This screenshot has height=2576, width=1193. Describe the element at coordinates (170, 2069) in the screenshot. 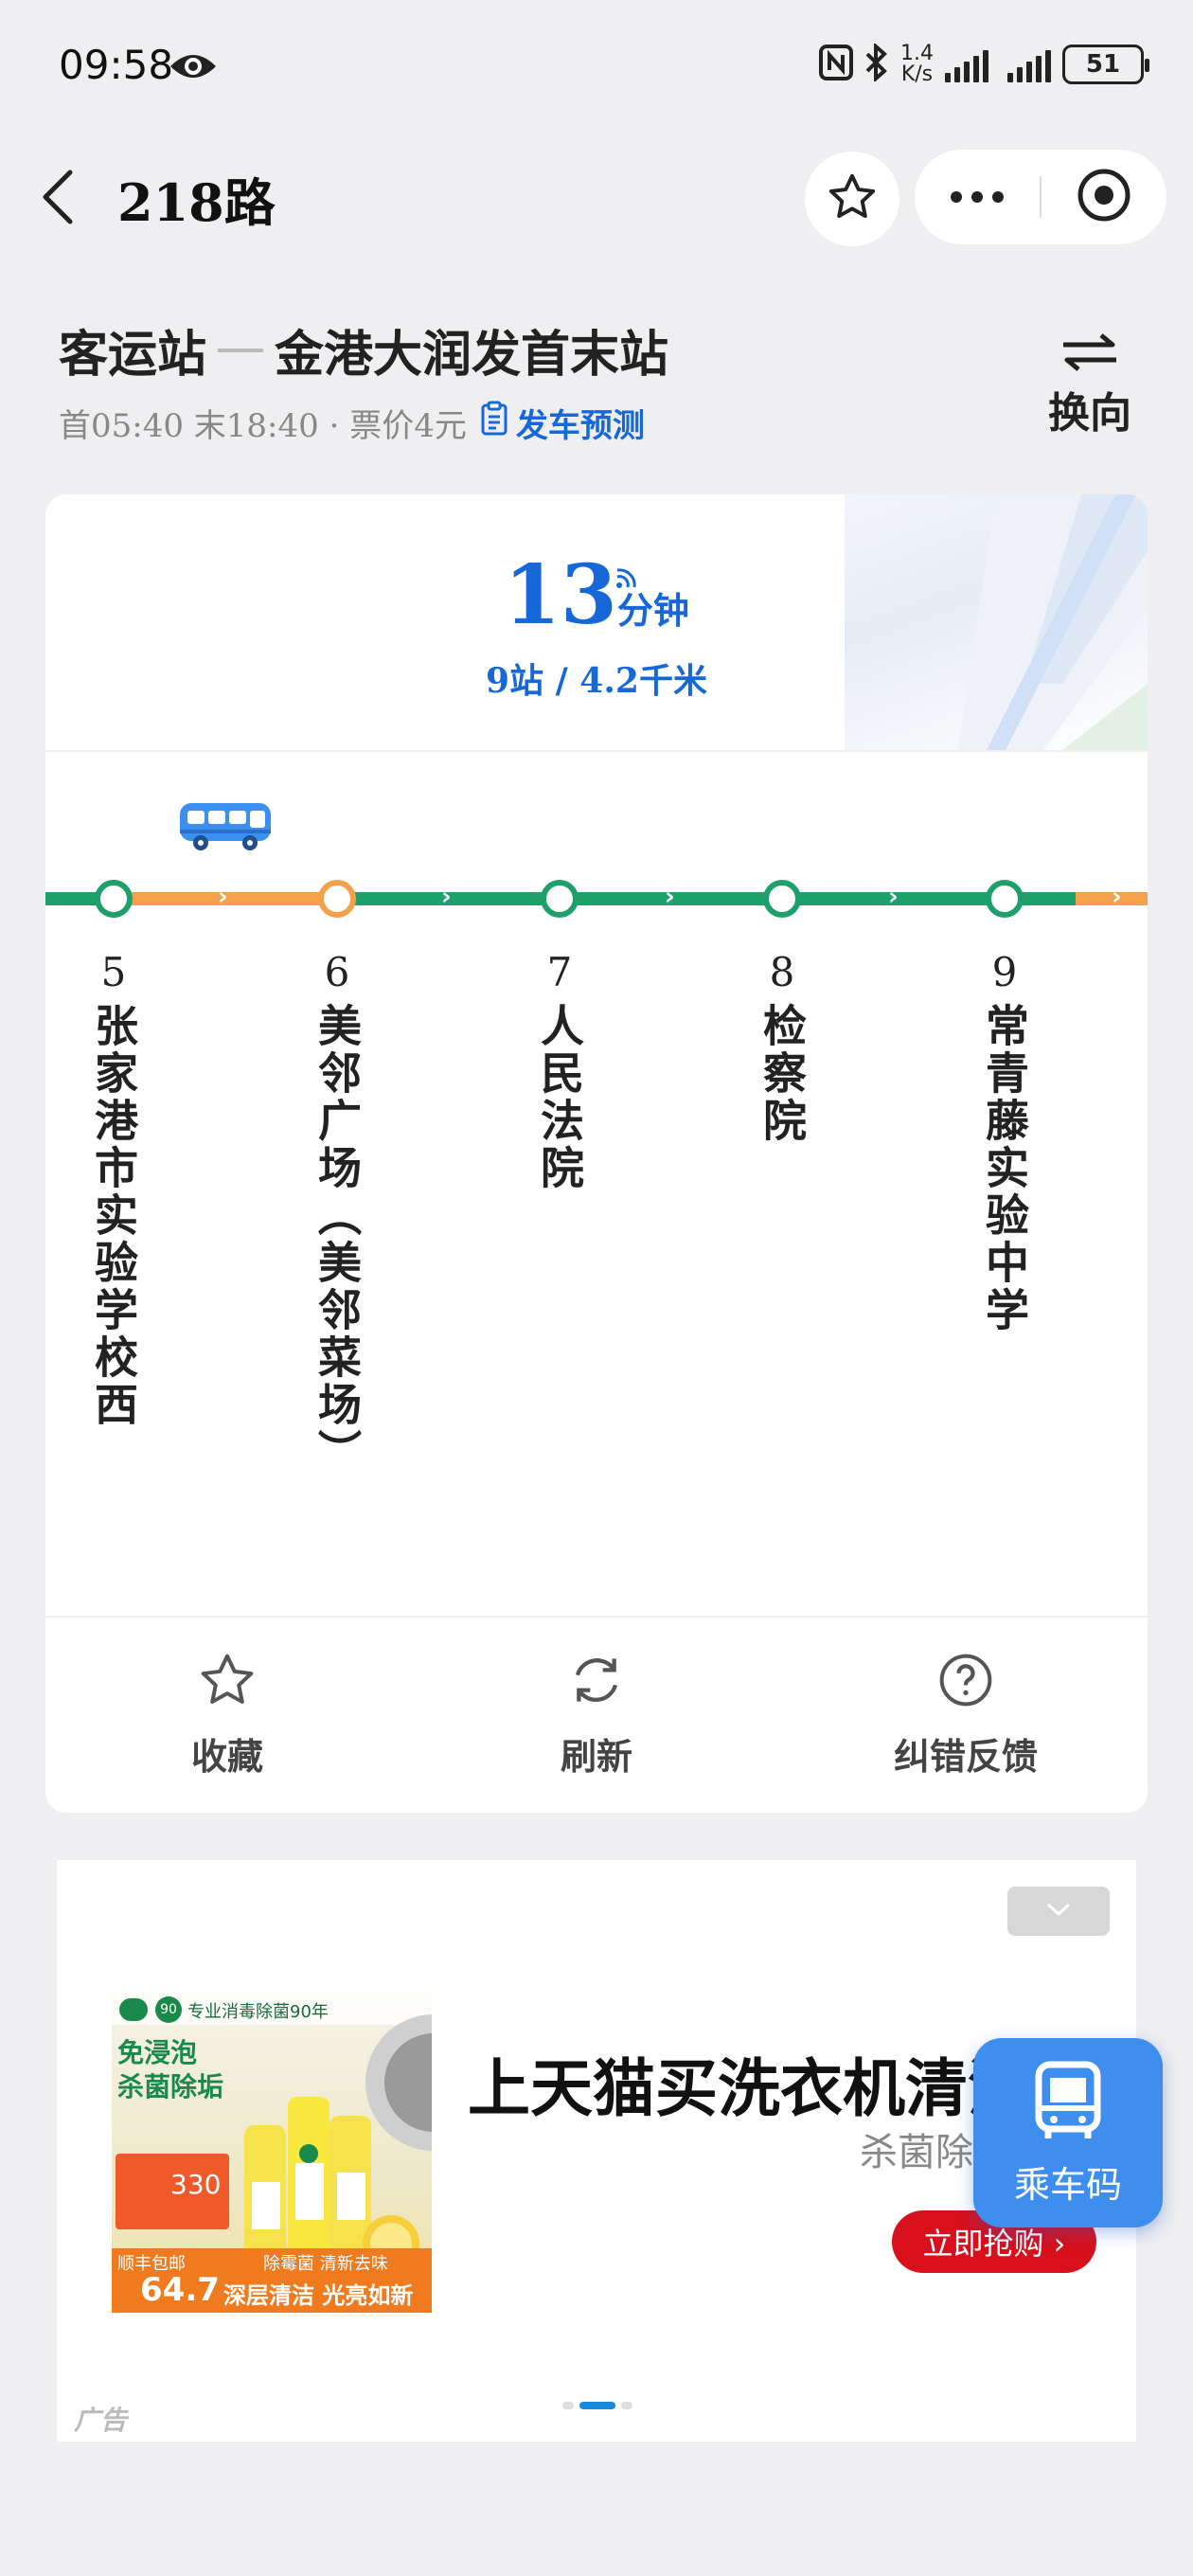

I see `ad-img-headline: 免浸泡 杀菌除垢` at that location.